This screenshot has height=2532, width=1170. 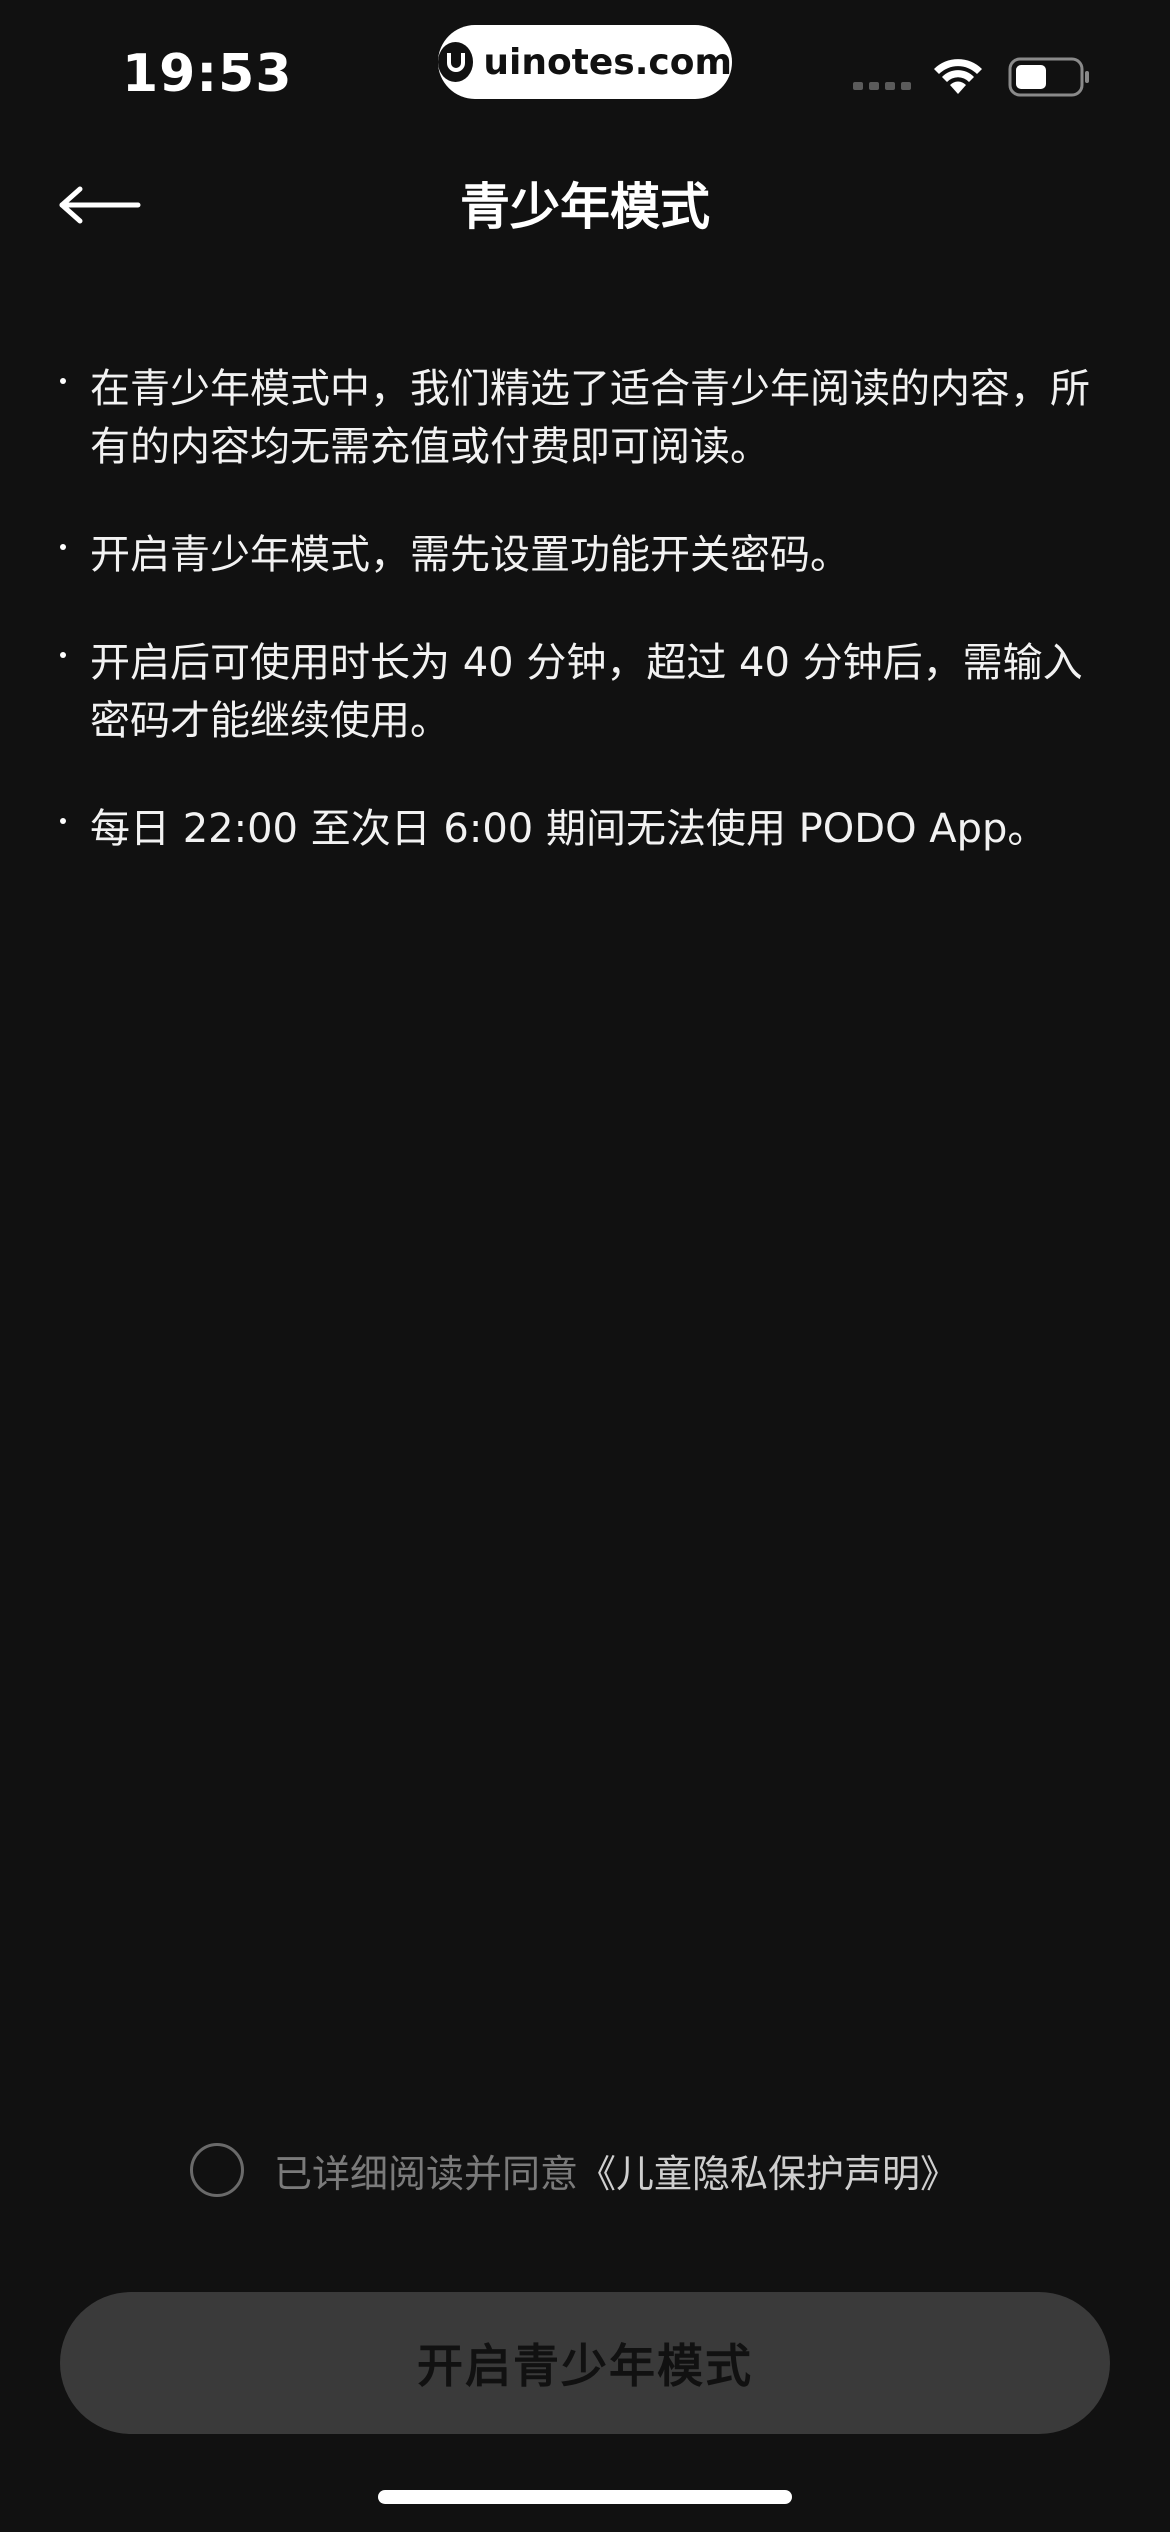 I want to click on watermark-badge: uinotes.com, so click(x=585, y=62).